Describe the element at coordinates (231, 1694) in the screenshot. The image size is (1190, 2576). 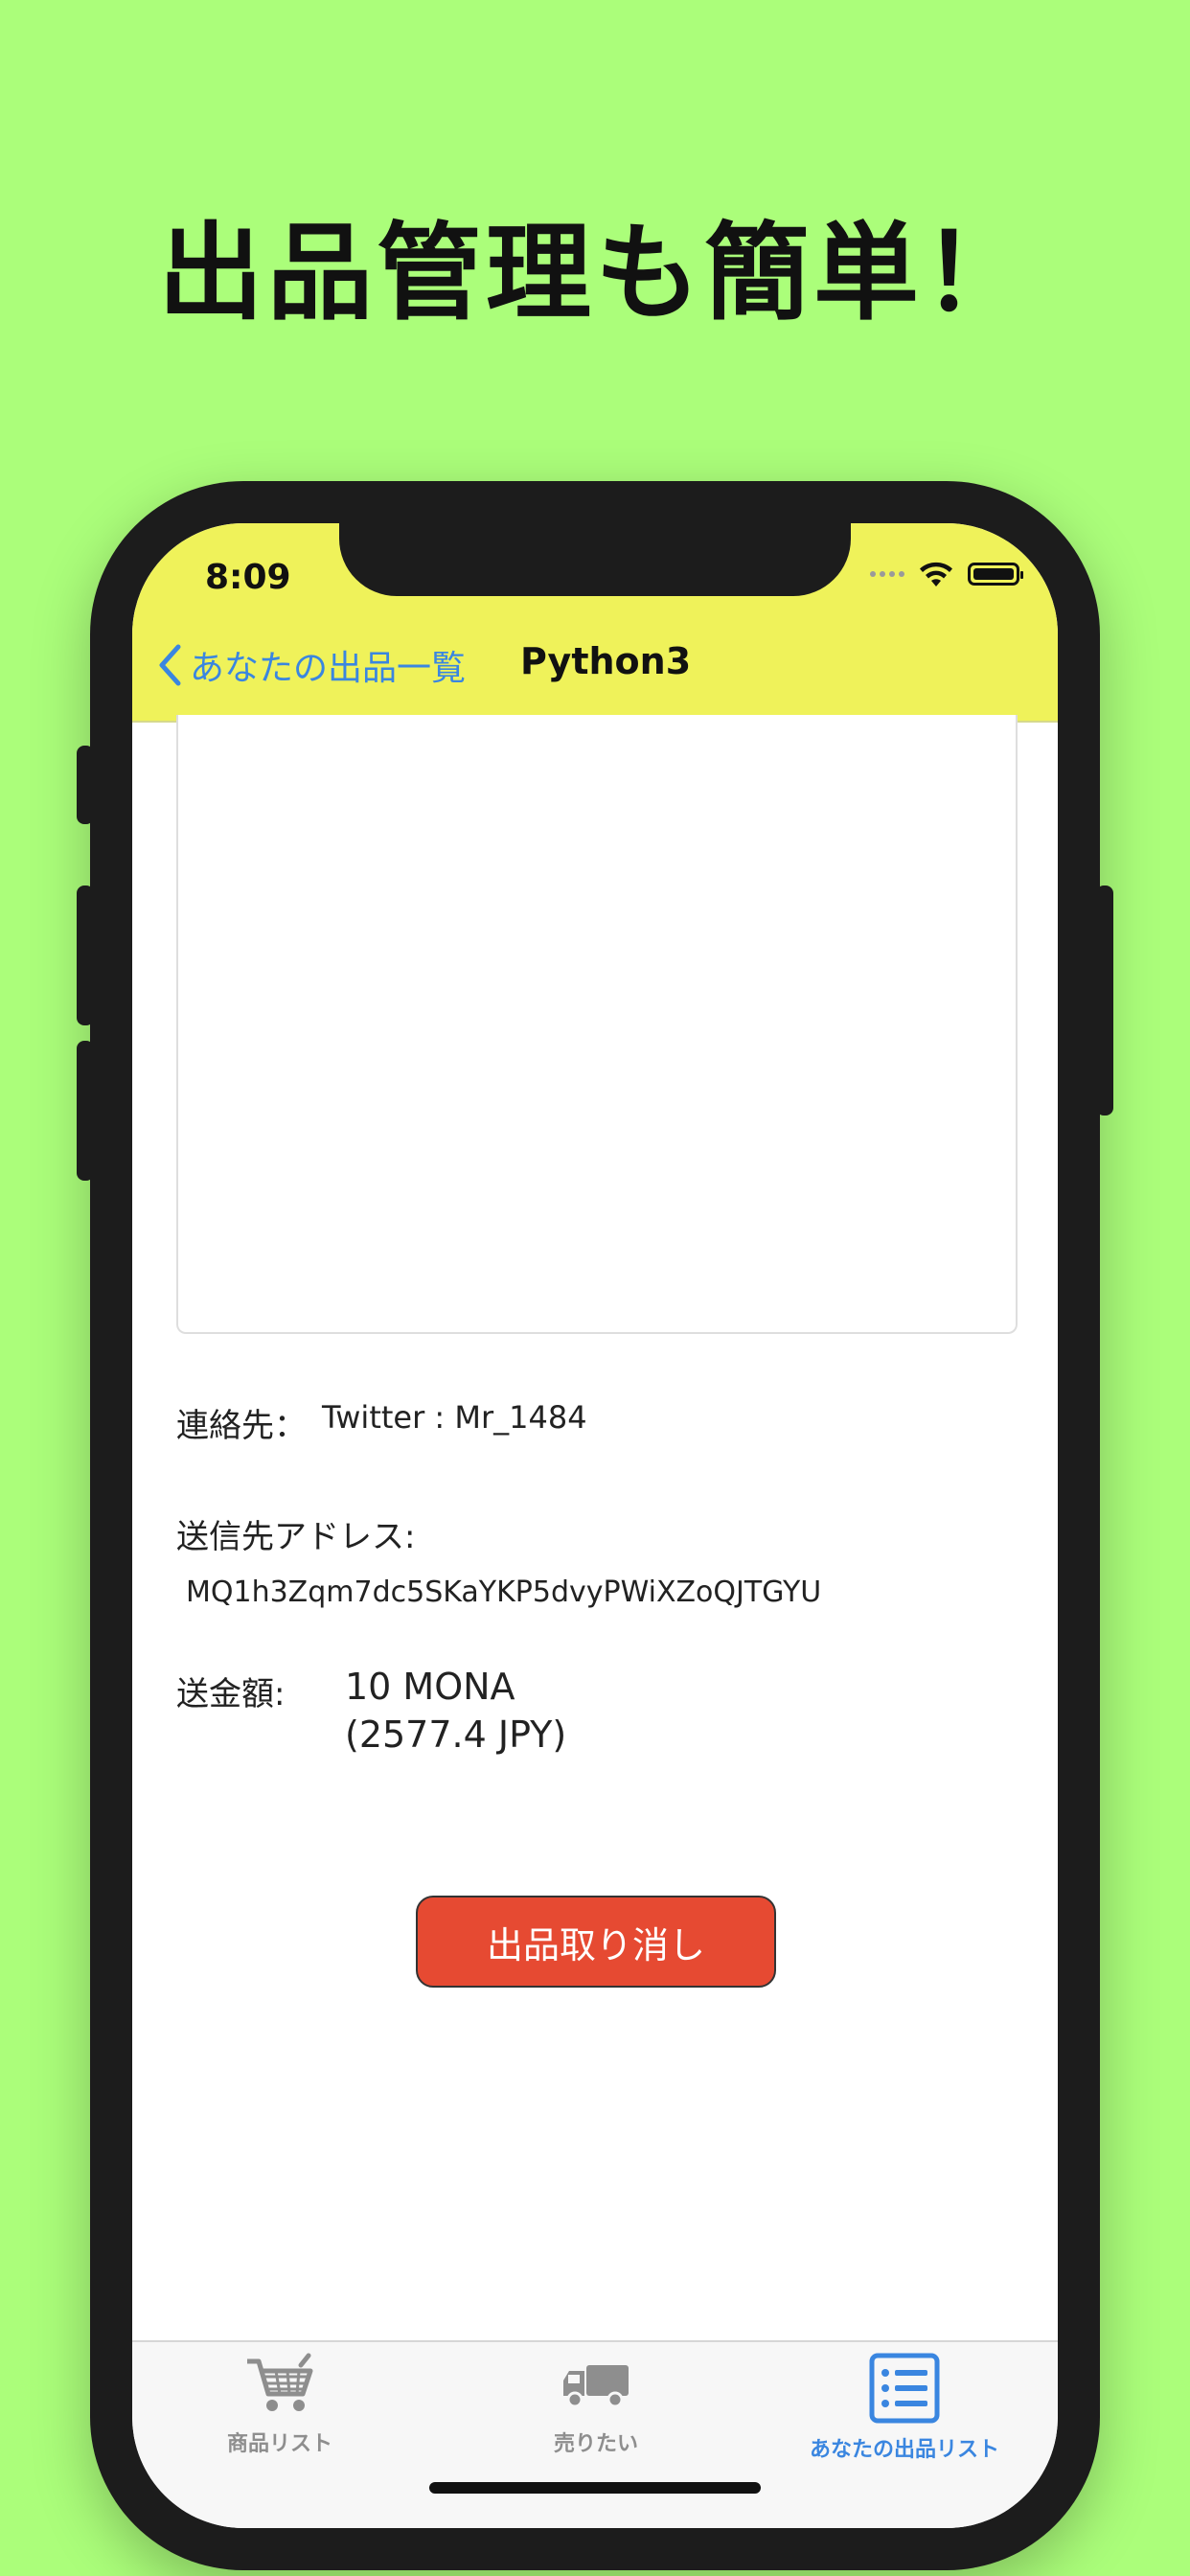
I see `amount-label: 送金額:` at that location.